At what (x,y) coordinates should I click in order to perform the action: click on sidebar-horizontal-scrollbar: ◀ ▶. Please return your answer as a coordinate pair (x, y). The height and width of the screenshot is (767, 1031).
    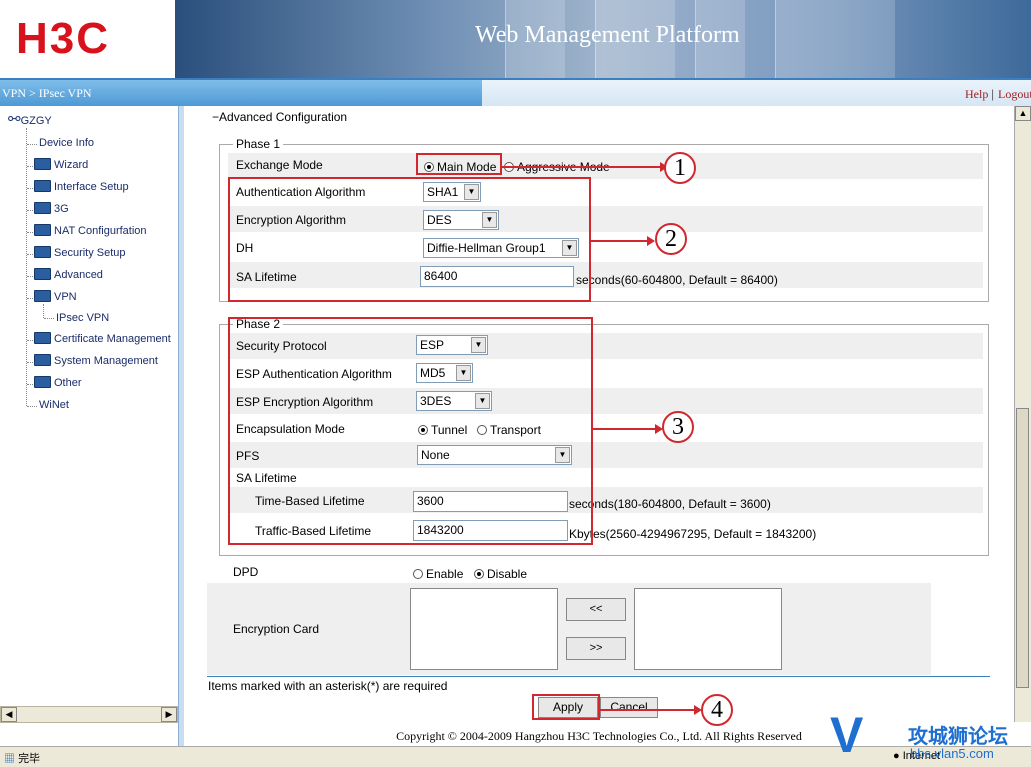
    Looking at the image, I should click on (89, 714).